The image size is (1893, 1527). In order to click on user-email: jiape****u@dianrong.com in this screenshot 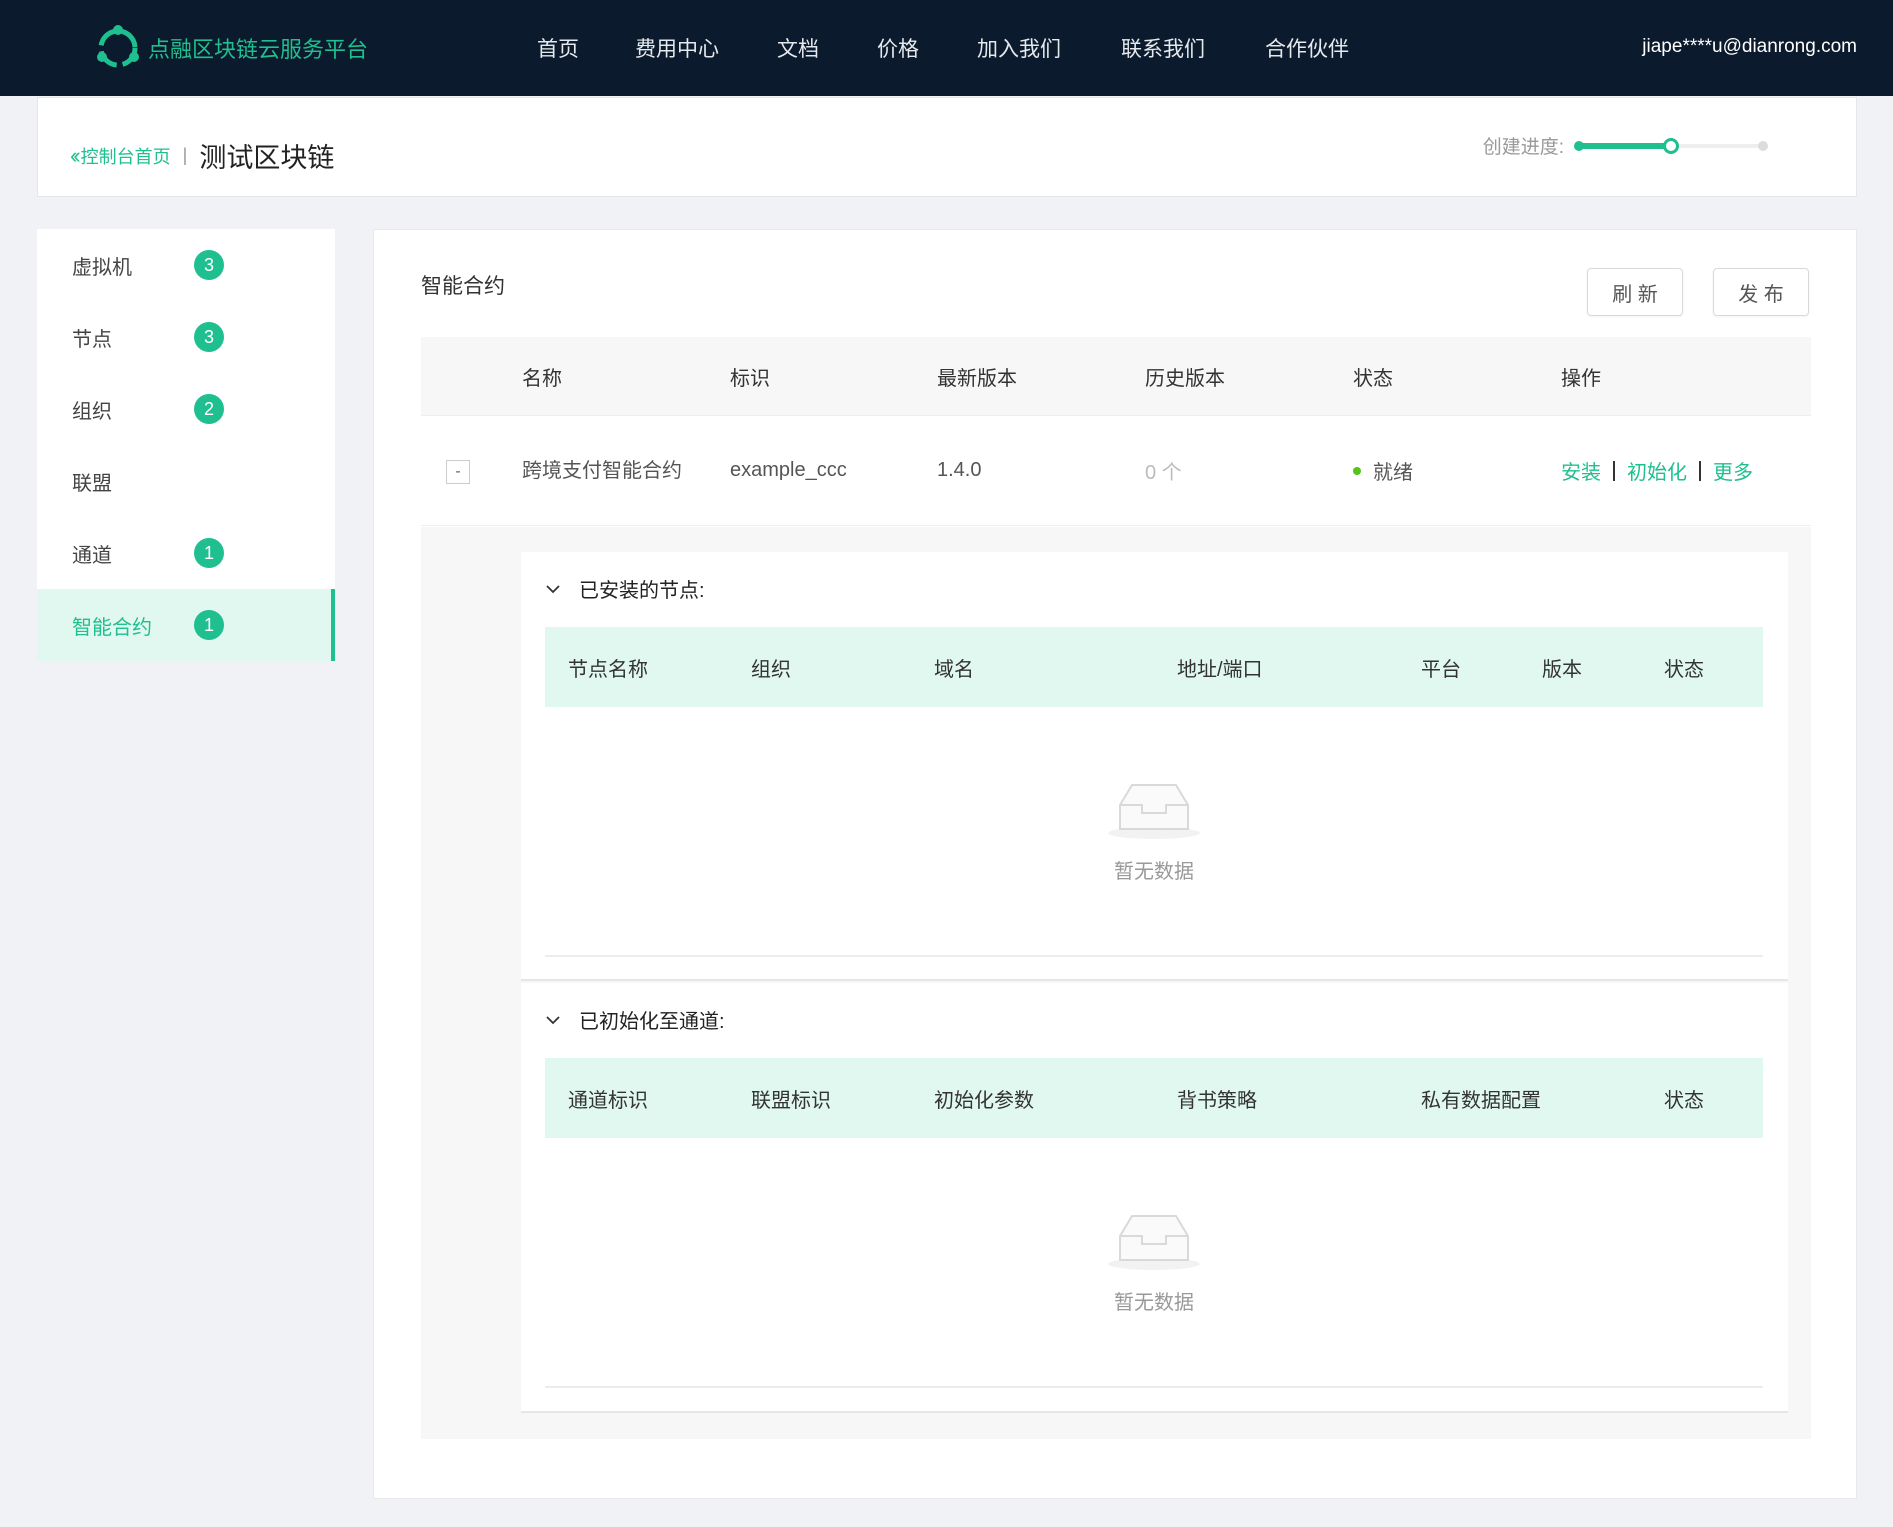, I will do `click(1749, 47)`.